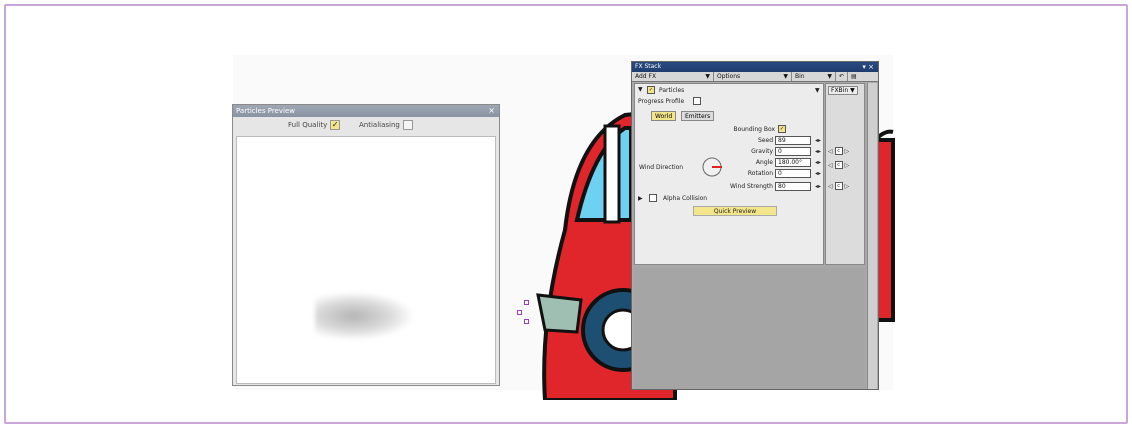  I want to click on wind-strength-keyframe-controls: ◁ c ▷, so click(838, 186).